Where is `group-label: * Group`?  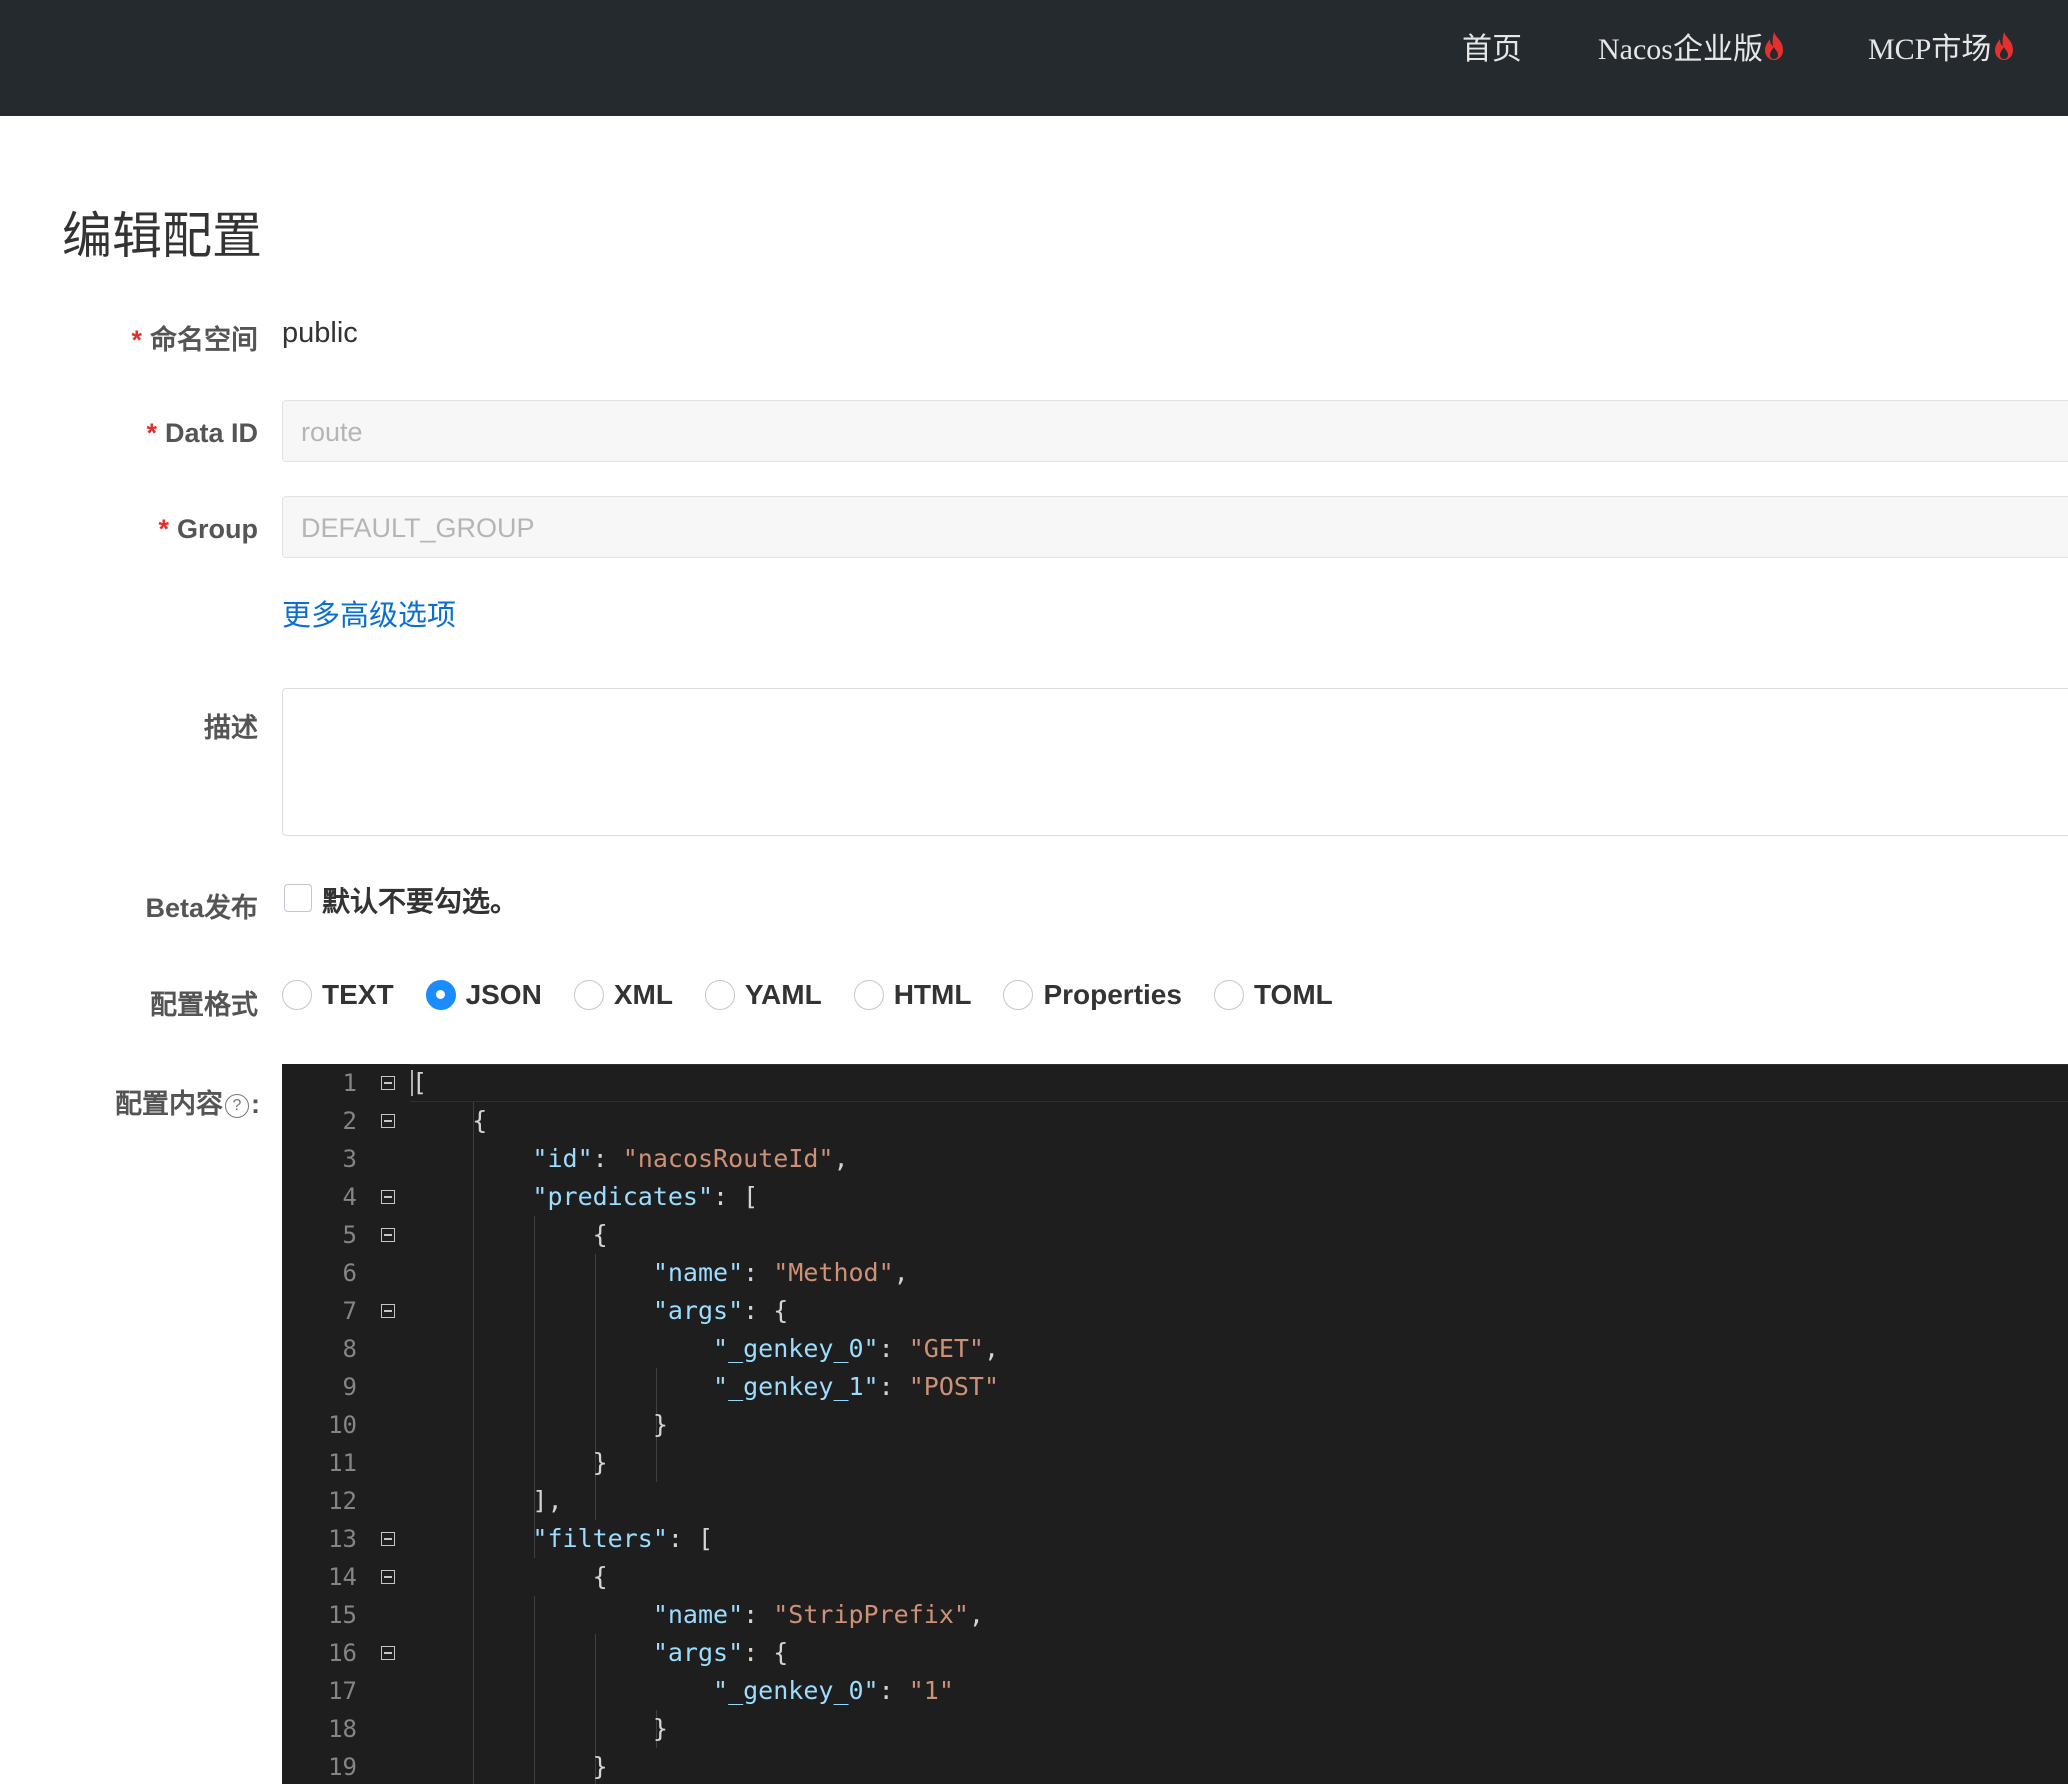 group-label: * Group is located at coordinates (208, 529).